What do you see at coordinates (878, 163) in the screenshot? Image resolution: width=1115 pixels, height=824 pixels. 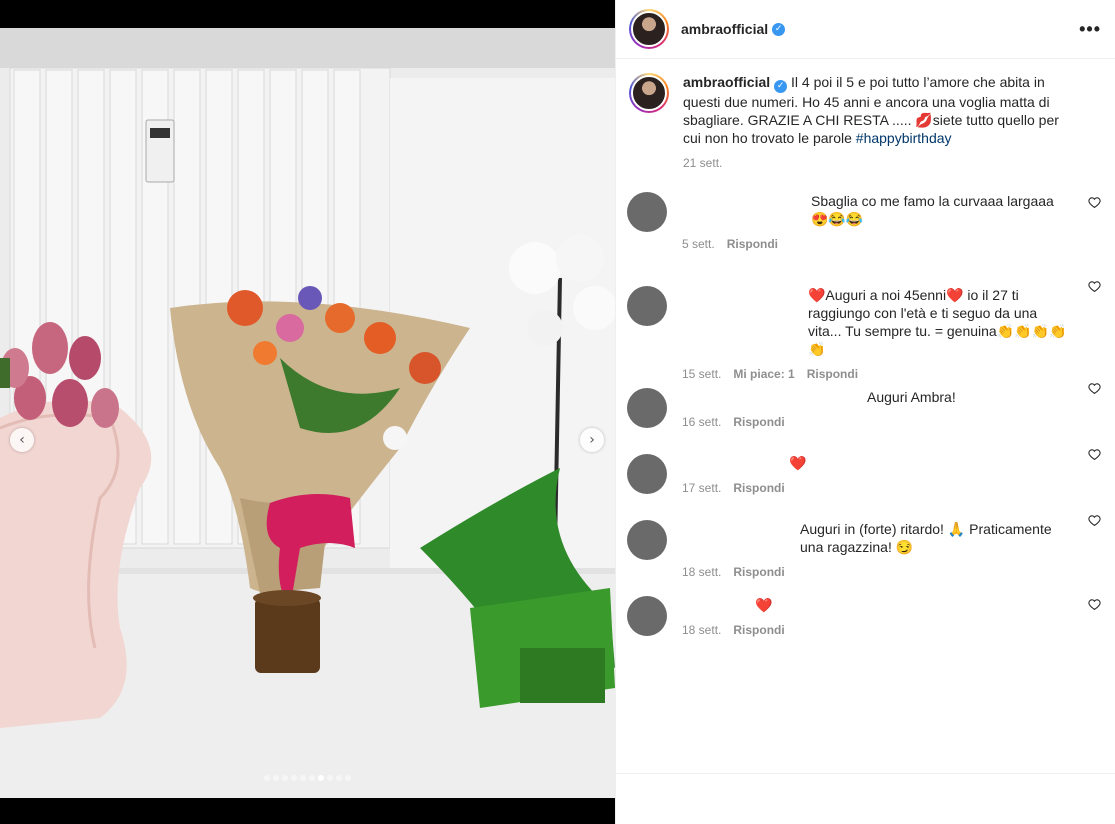 I see `caption-timestamp: 21 sett.` at bounding box center [878, 163].